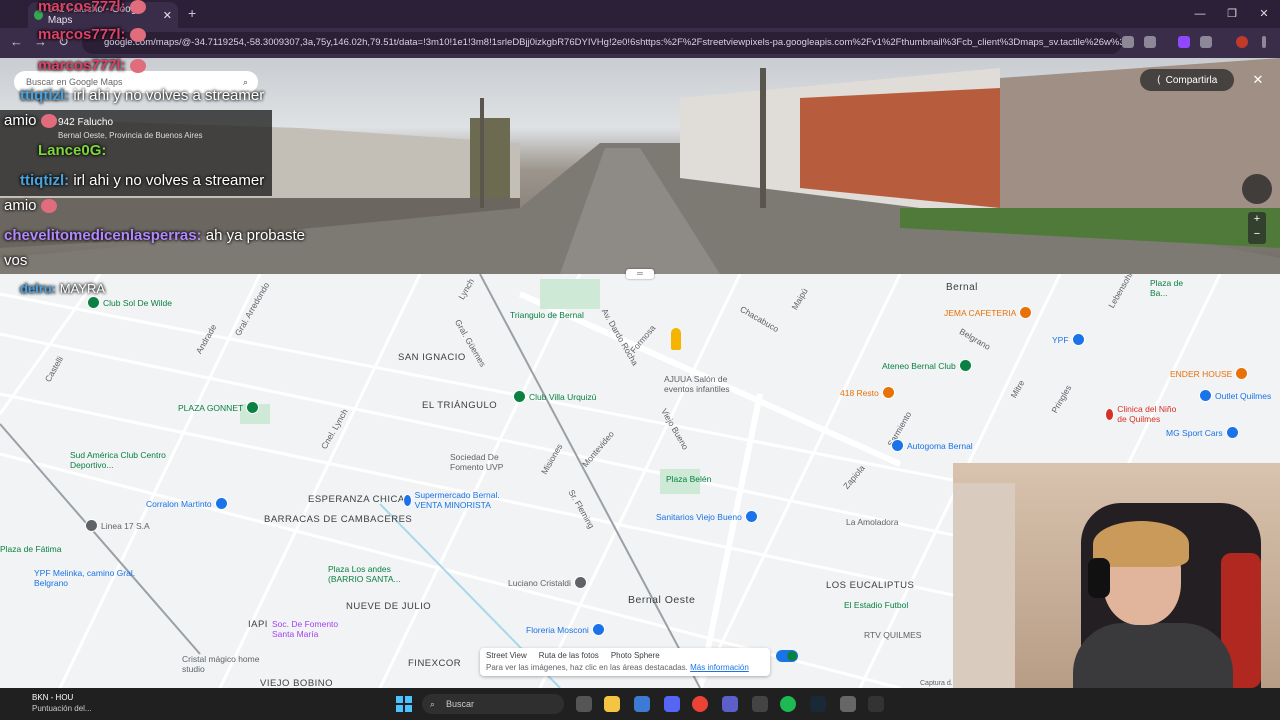  I want to click on poi-label: Club Villa Urquizú, so click(563, 396).